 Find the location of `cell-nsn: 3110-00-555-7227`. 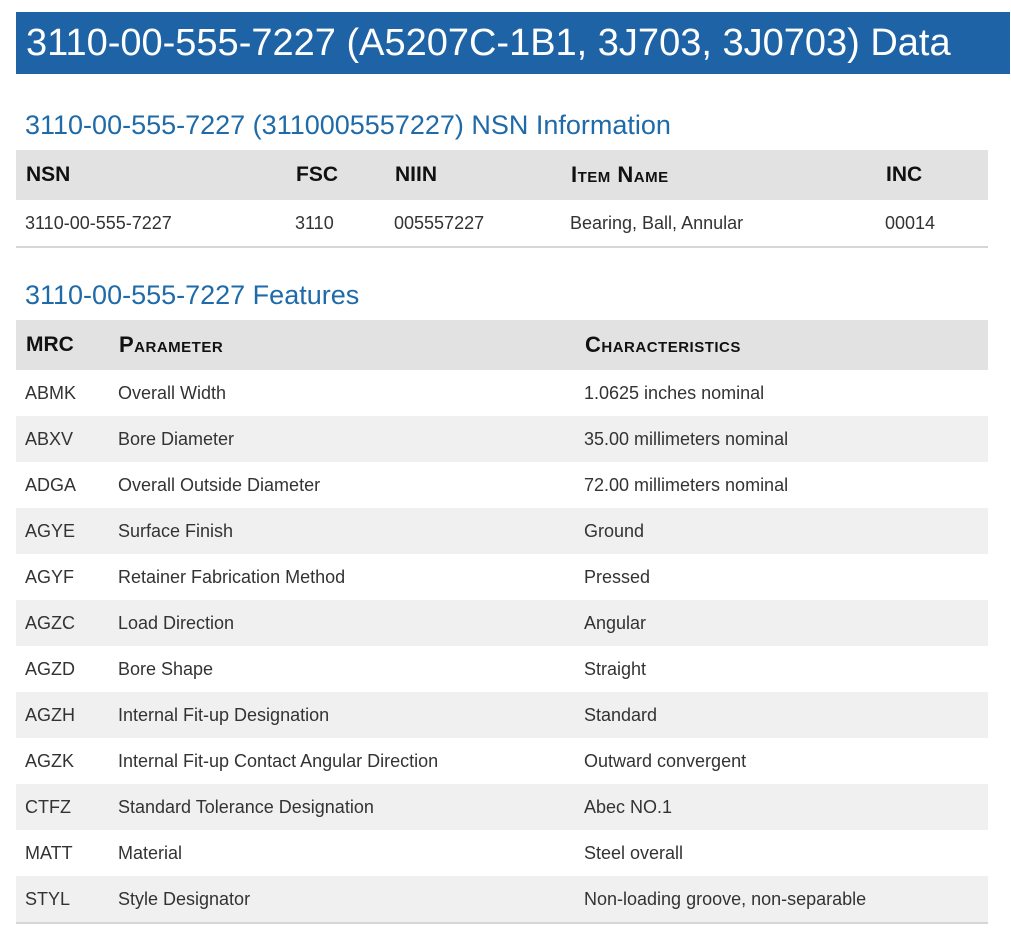

cell-nsn: 3110-00-555-7227 is located at coordinates (98, 222).